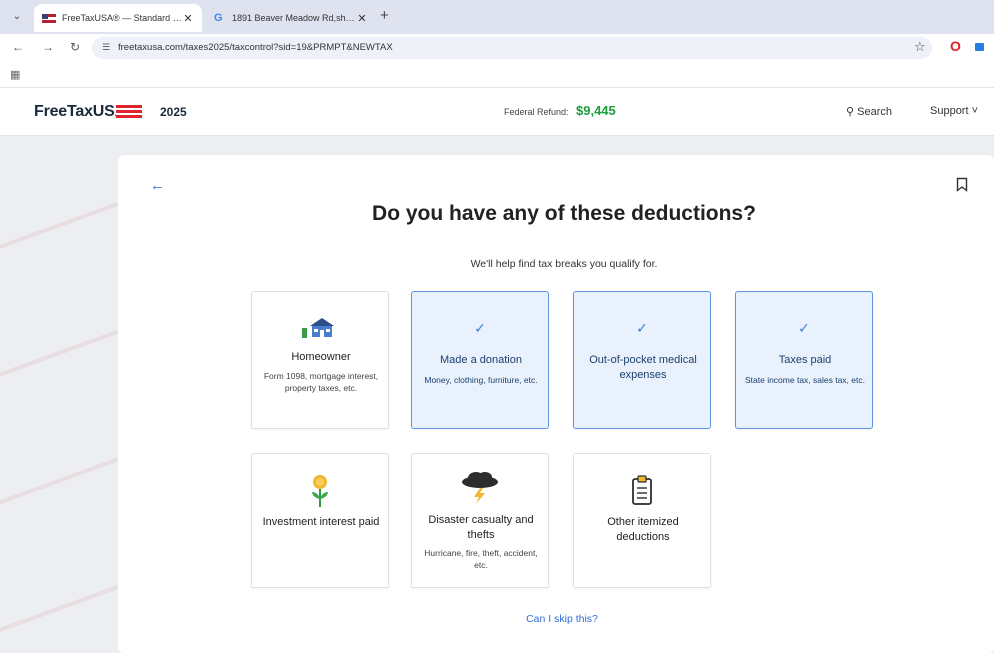  Describe the element at coordinates (384, 15) in the screenshot. I see `new-tab-plus-icon: +` at that location.